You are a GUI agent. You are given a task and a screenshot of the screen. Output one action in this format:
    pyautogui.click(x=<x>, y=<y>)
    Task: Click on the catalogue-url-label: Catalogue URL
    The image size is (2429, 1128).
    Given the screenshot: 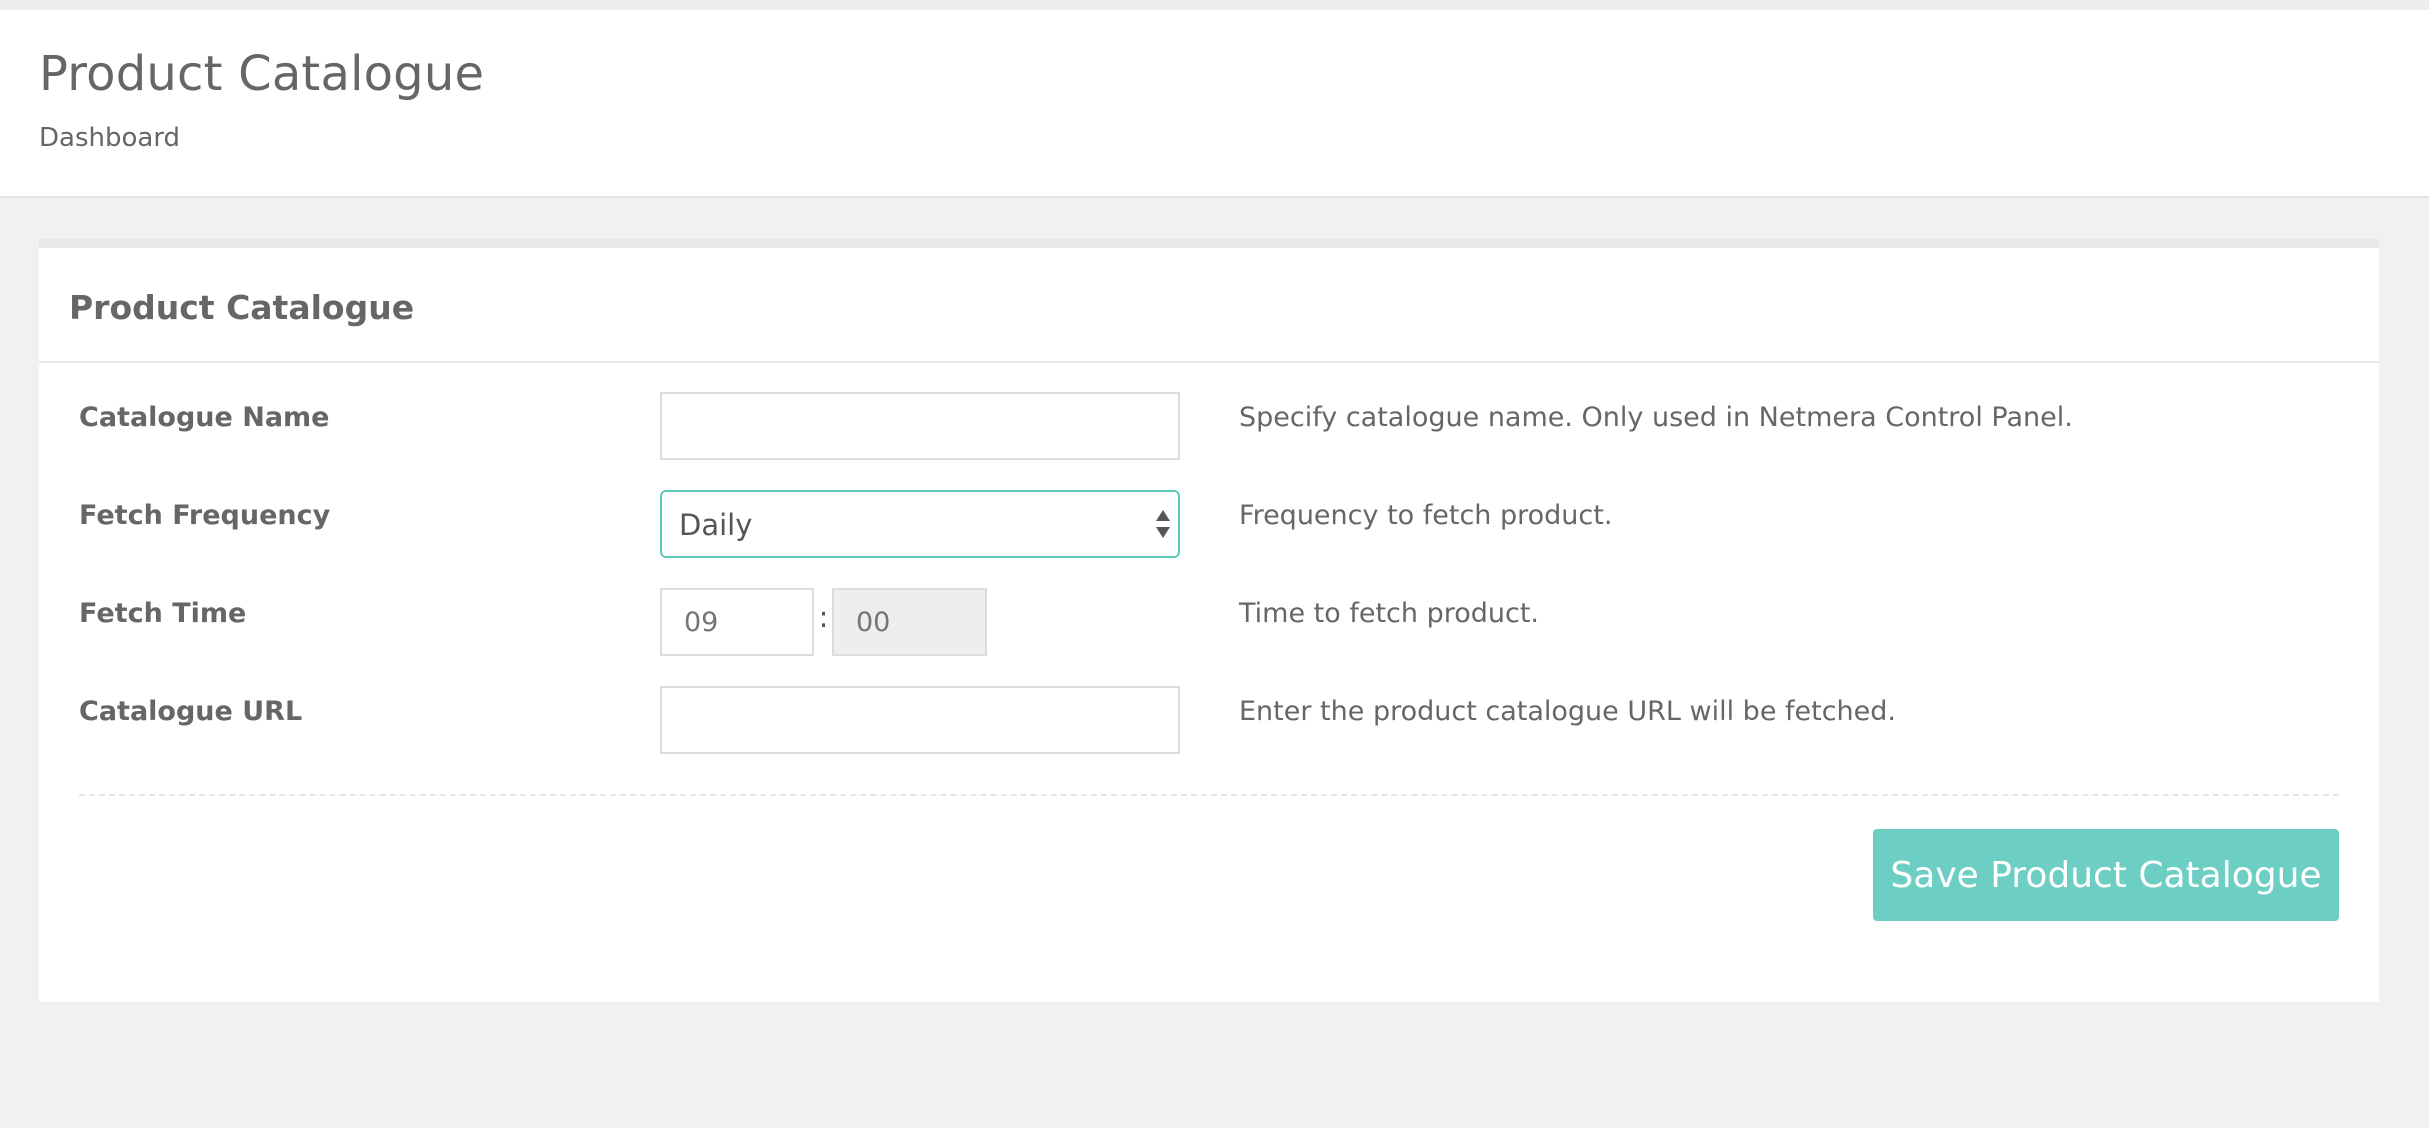 What is the action you would take?
    pyautogui.click(x=191, y=711)
    